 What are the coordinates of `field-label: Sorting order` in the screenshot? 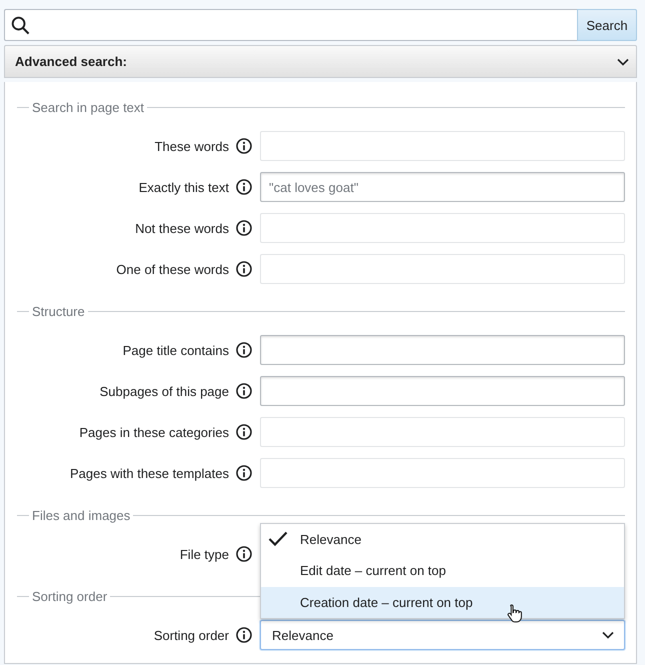 It's located at (190, 635).